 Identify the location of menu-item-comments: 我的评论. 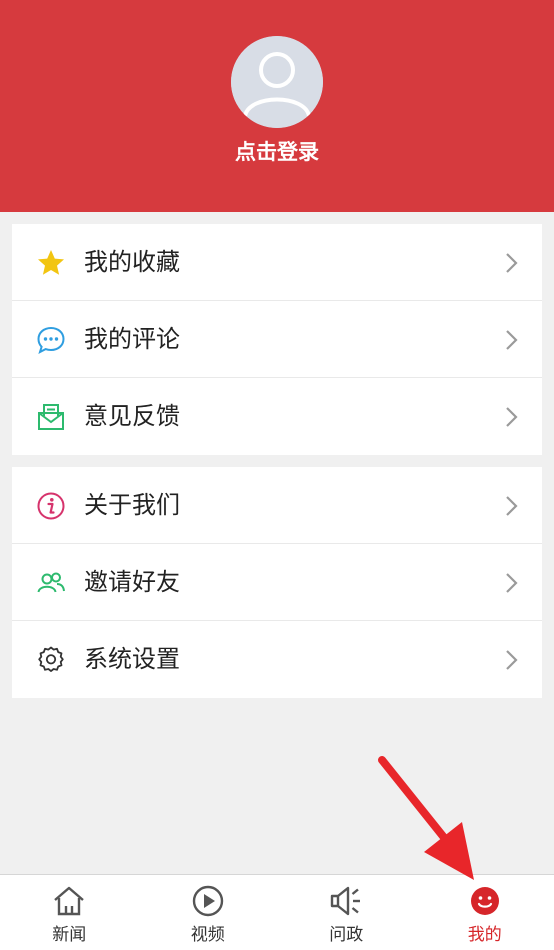
(277, 339).